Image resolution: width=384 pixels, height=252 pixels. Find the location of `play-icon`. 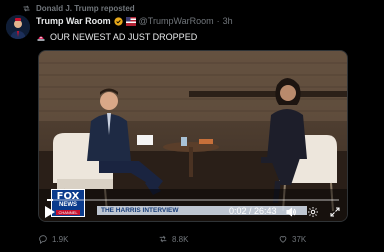

play-icon is located at coordinates (50, 212).